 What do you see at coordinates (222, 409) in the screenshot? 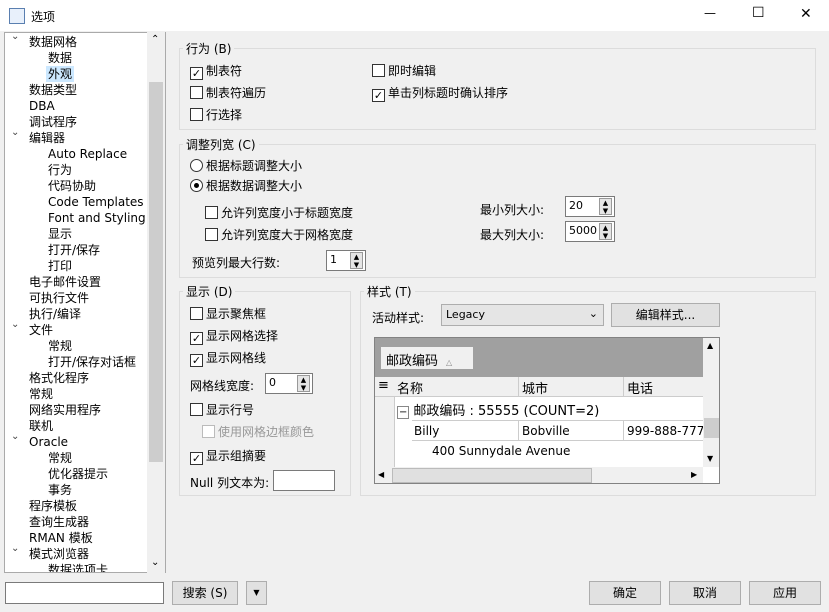
I see `row-numbers-checkbox: 显示行号` at bounding box center [222, 409].